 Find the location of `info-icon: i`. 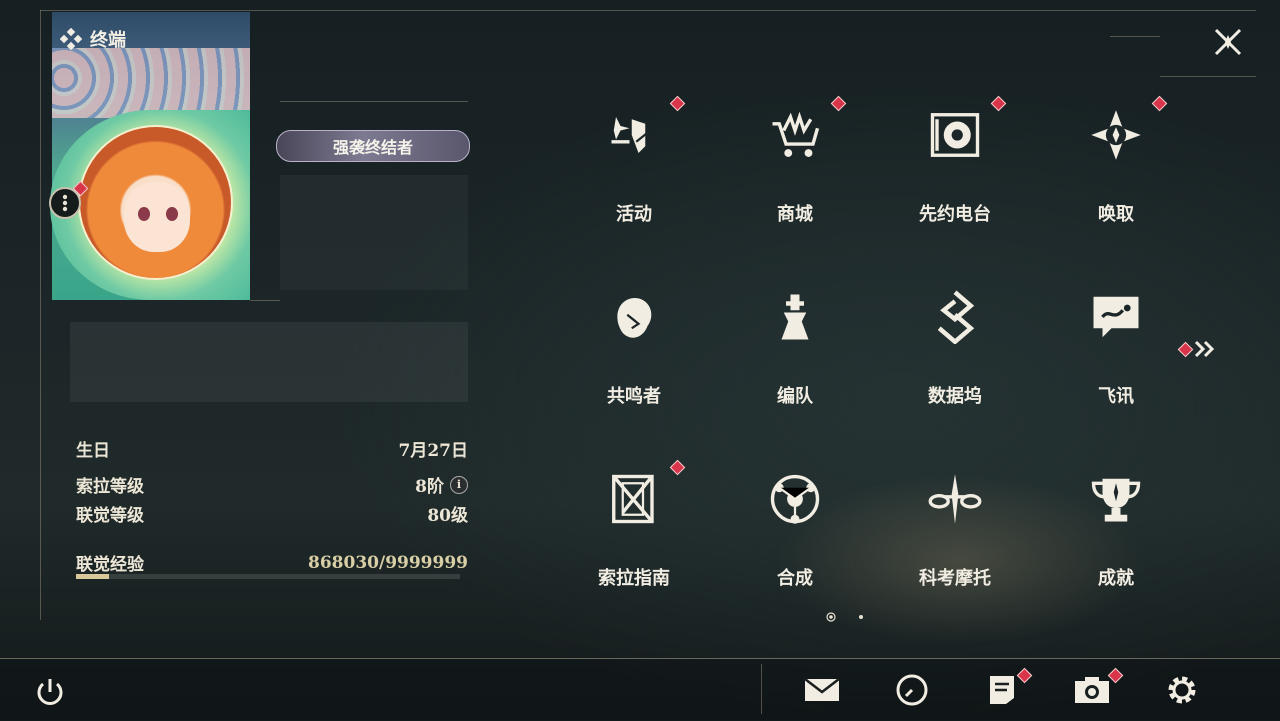

info-icon: i is located at coordinates (459, 484).